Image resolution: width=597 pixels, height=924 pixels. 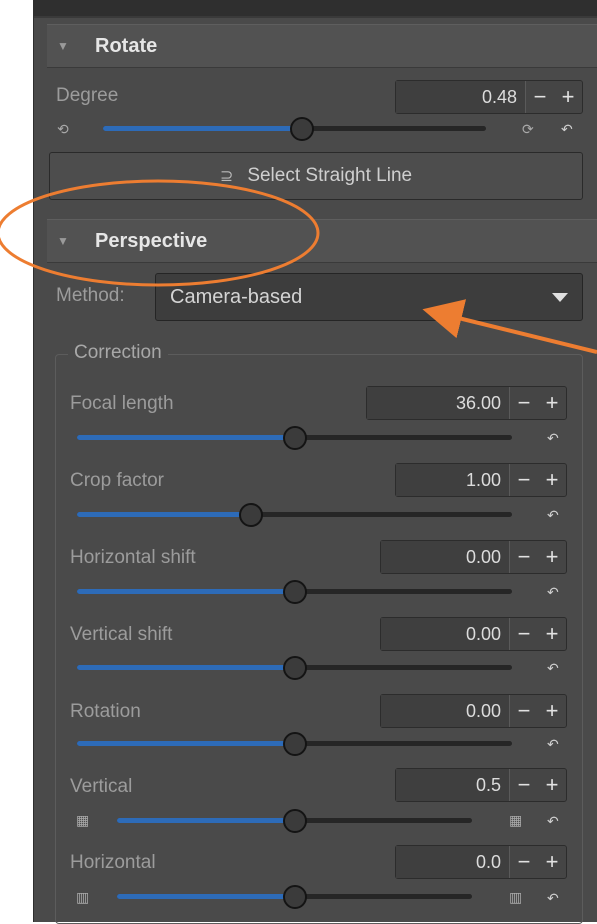 What do you see at coordinates (552, 862) in the screenshot?
I see `horizontal-plus-button: +` at bounding box center [552, 862].